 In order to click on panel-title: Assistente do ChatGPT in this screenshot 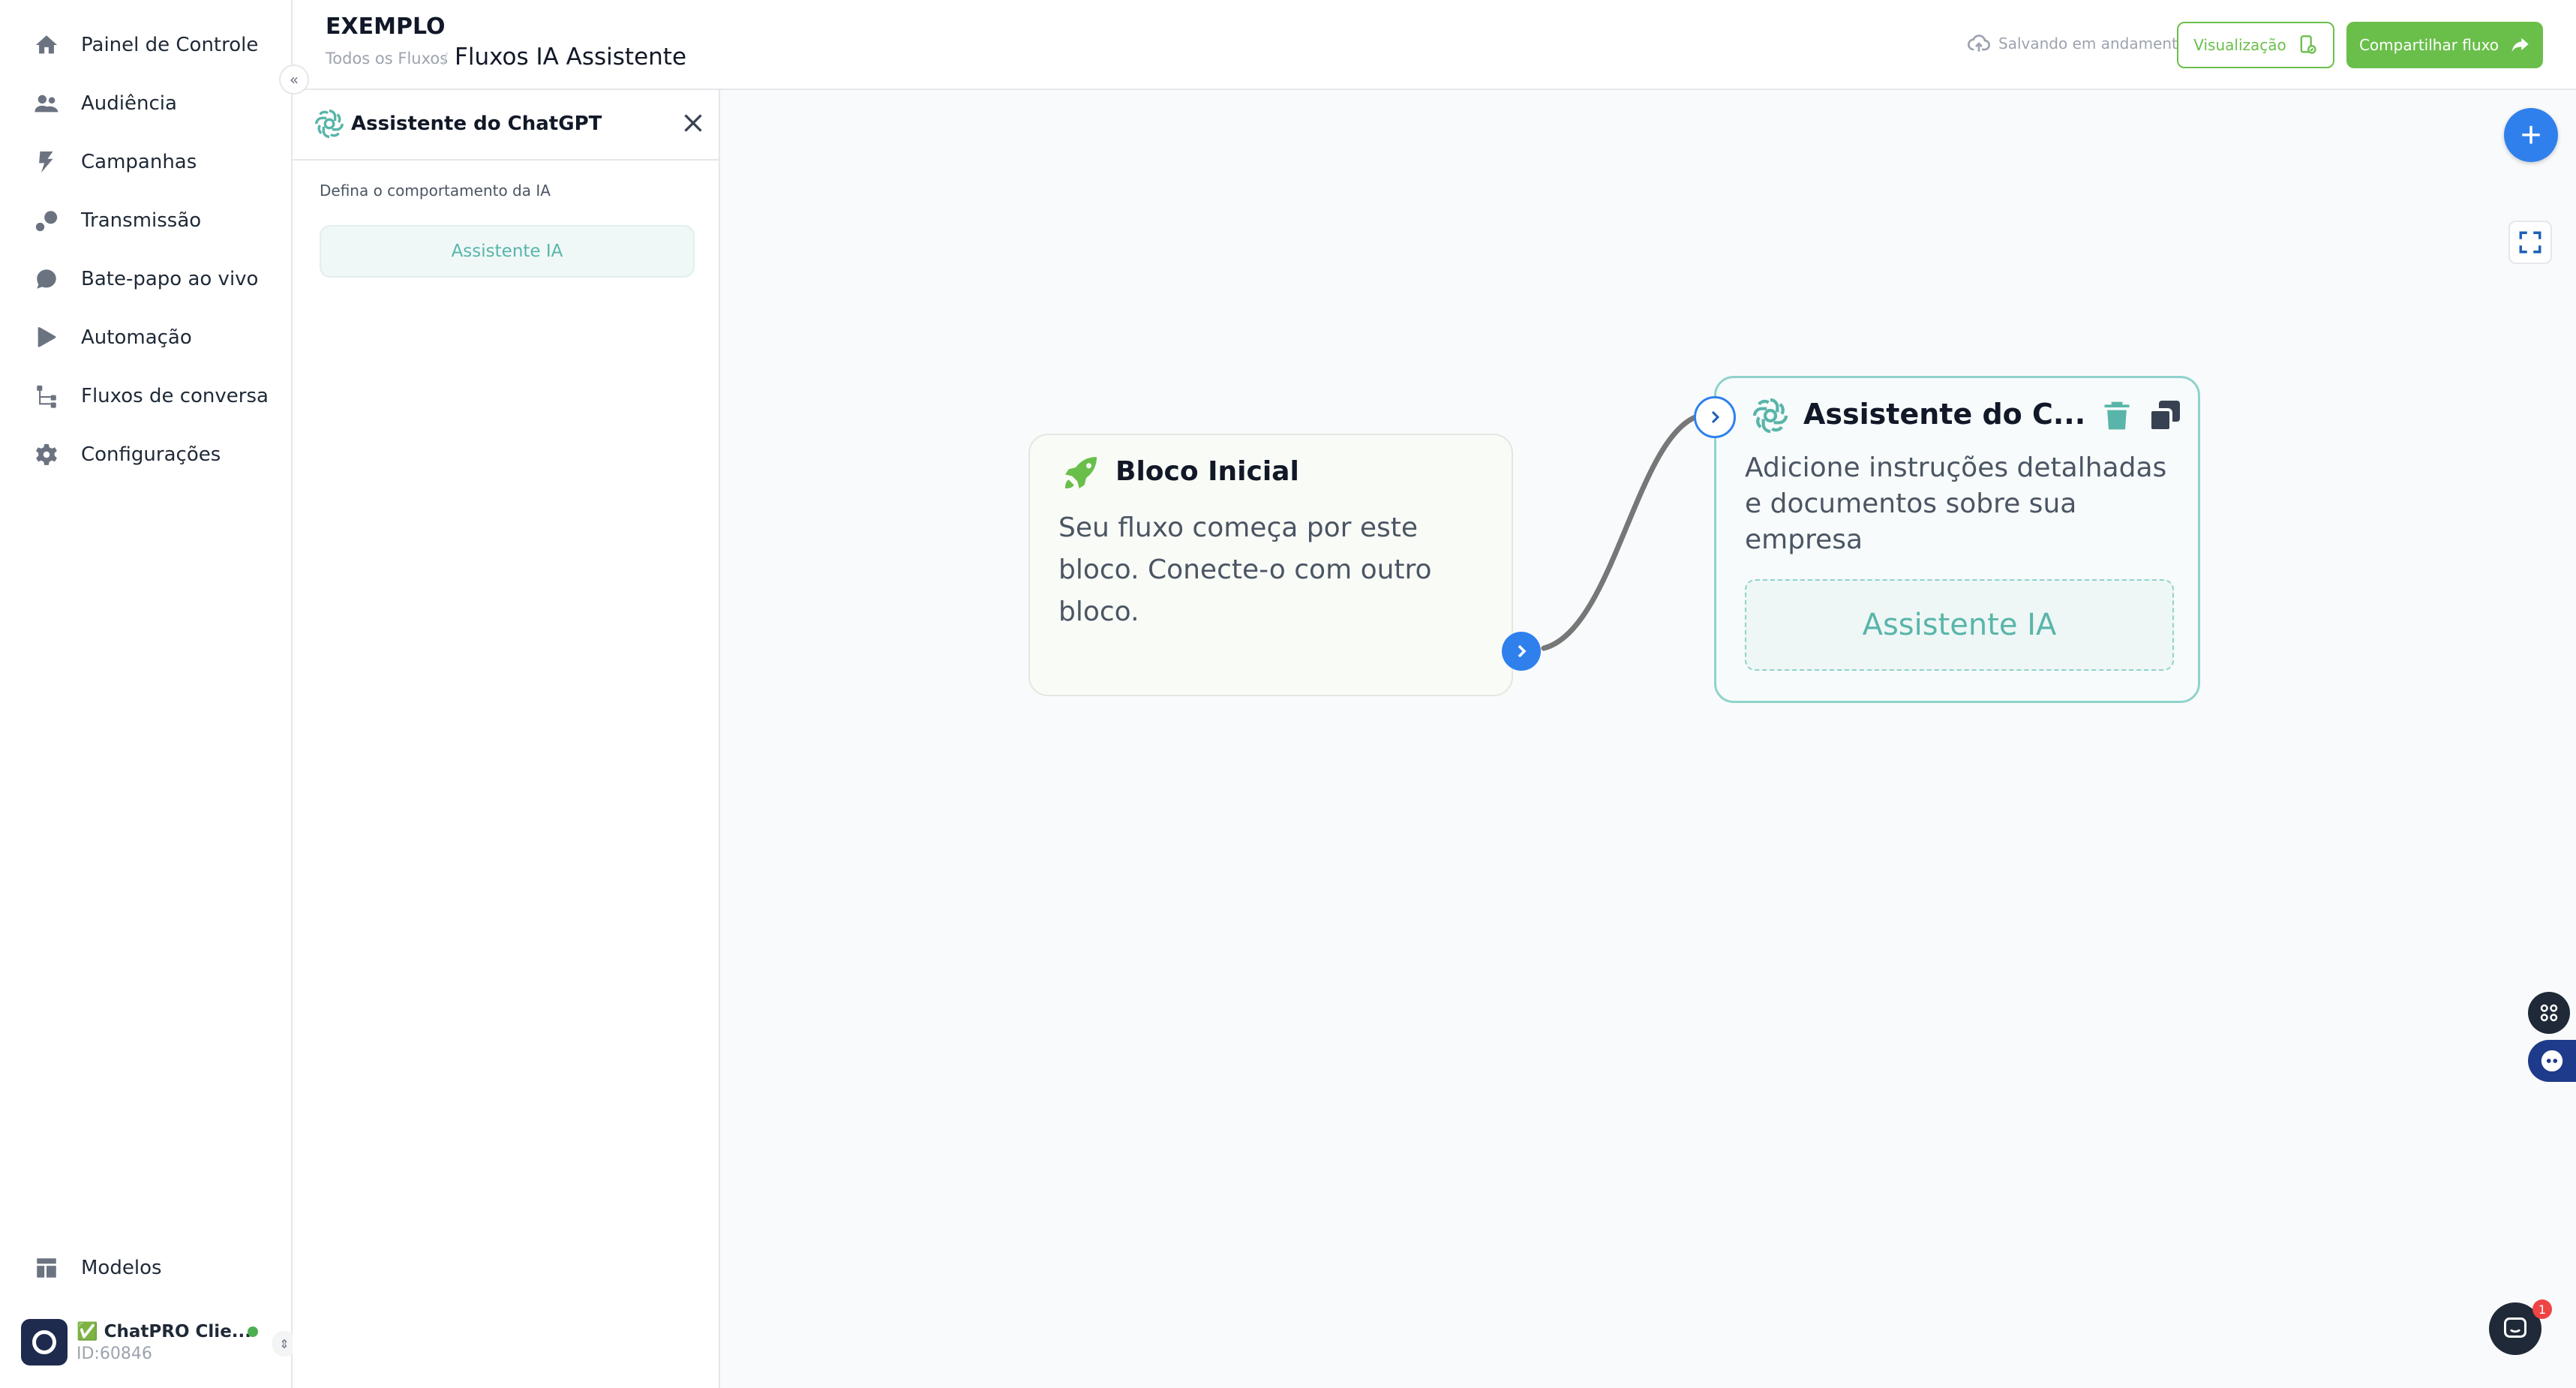, I will do `click(476, 124)`.